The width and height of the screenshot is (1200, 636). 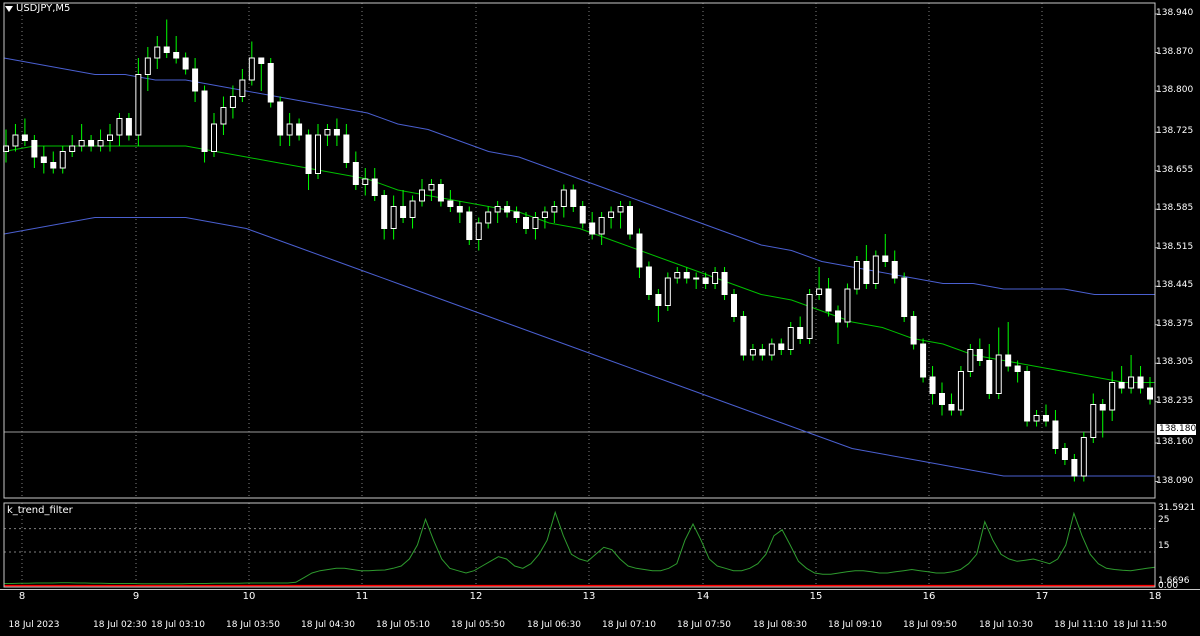 What do you see at coordinates (580, 548) in the screenshot?
I see `indicator-layer` at bounding box center [580, 548].